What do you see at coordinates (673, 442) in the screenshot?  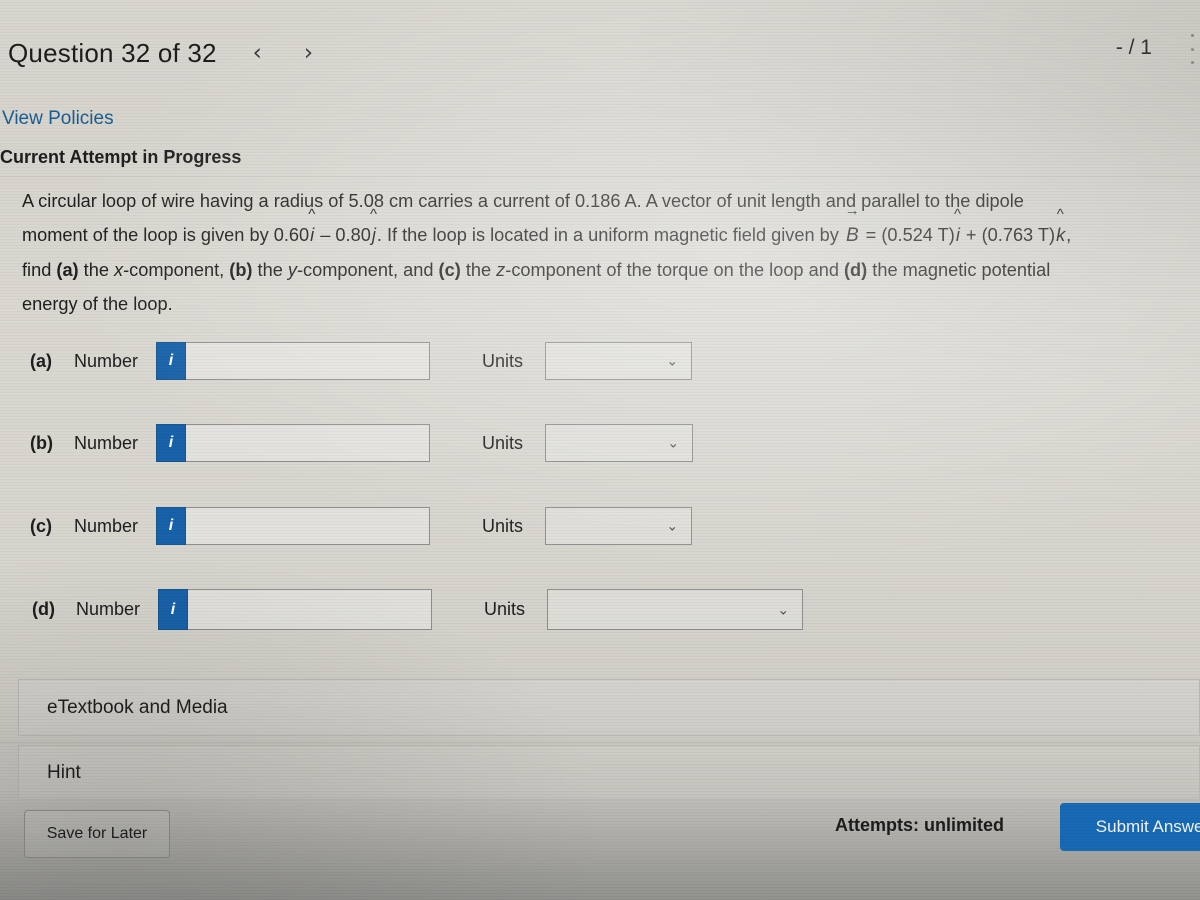 I see `chevron-down-icon-b: ⌄` at bounding box center [673, 442].